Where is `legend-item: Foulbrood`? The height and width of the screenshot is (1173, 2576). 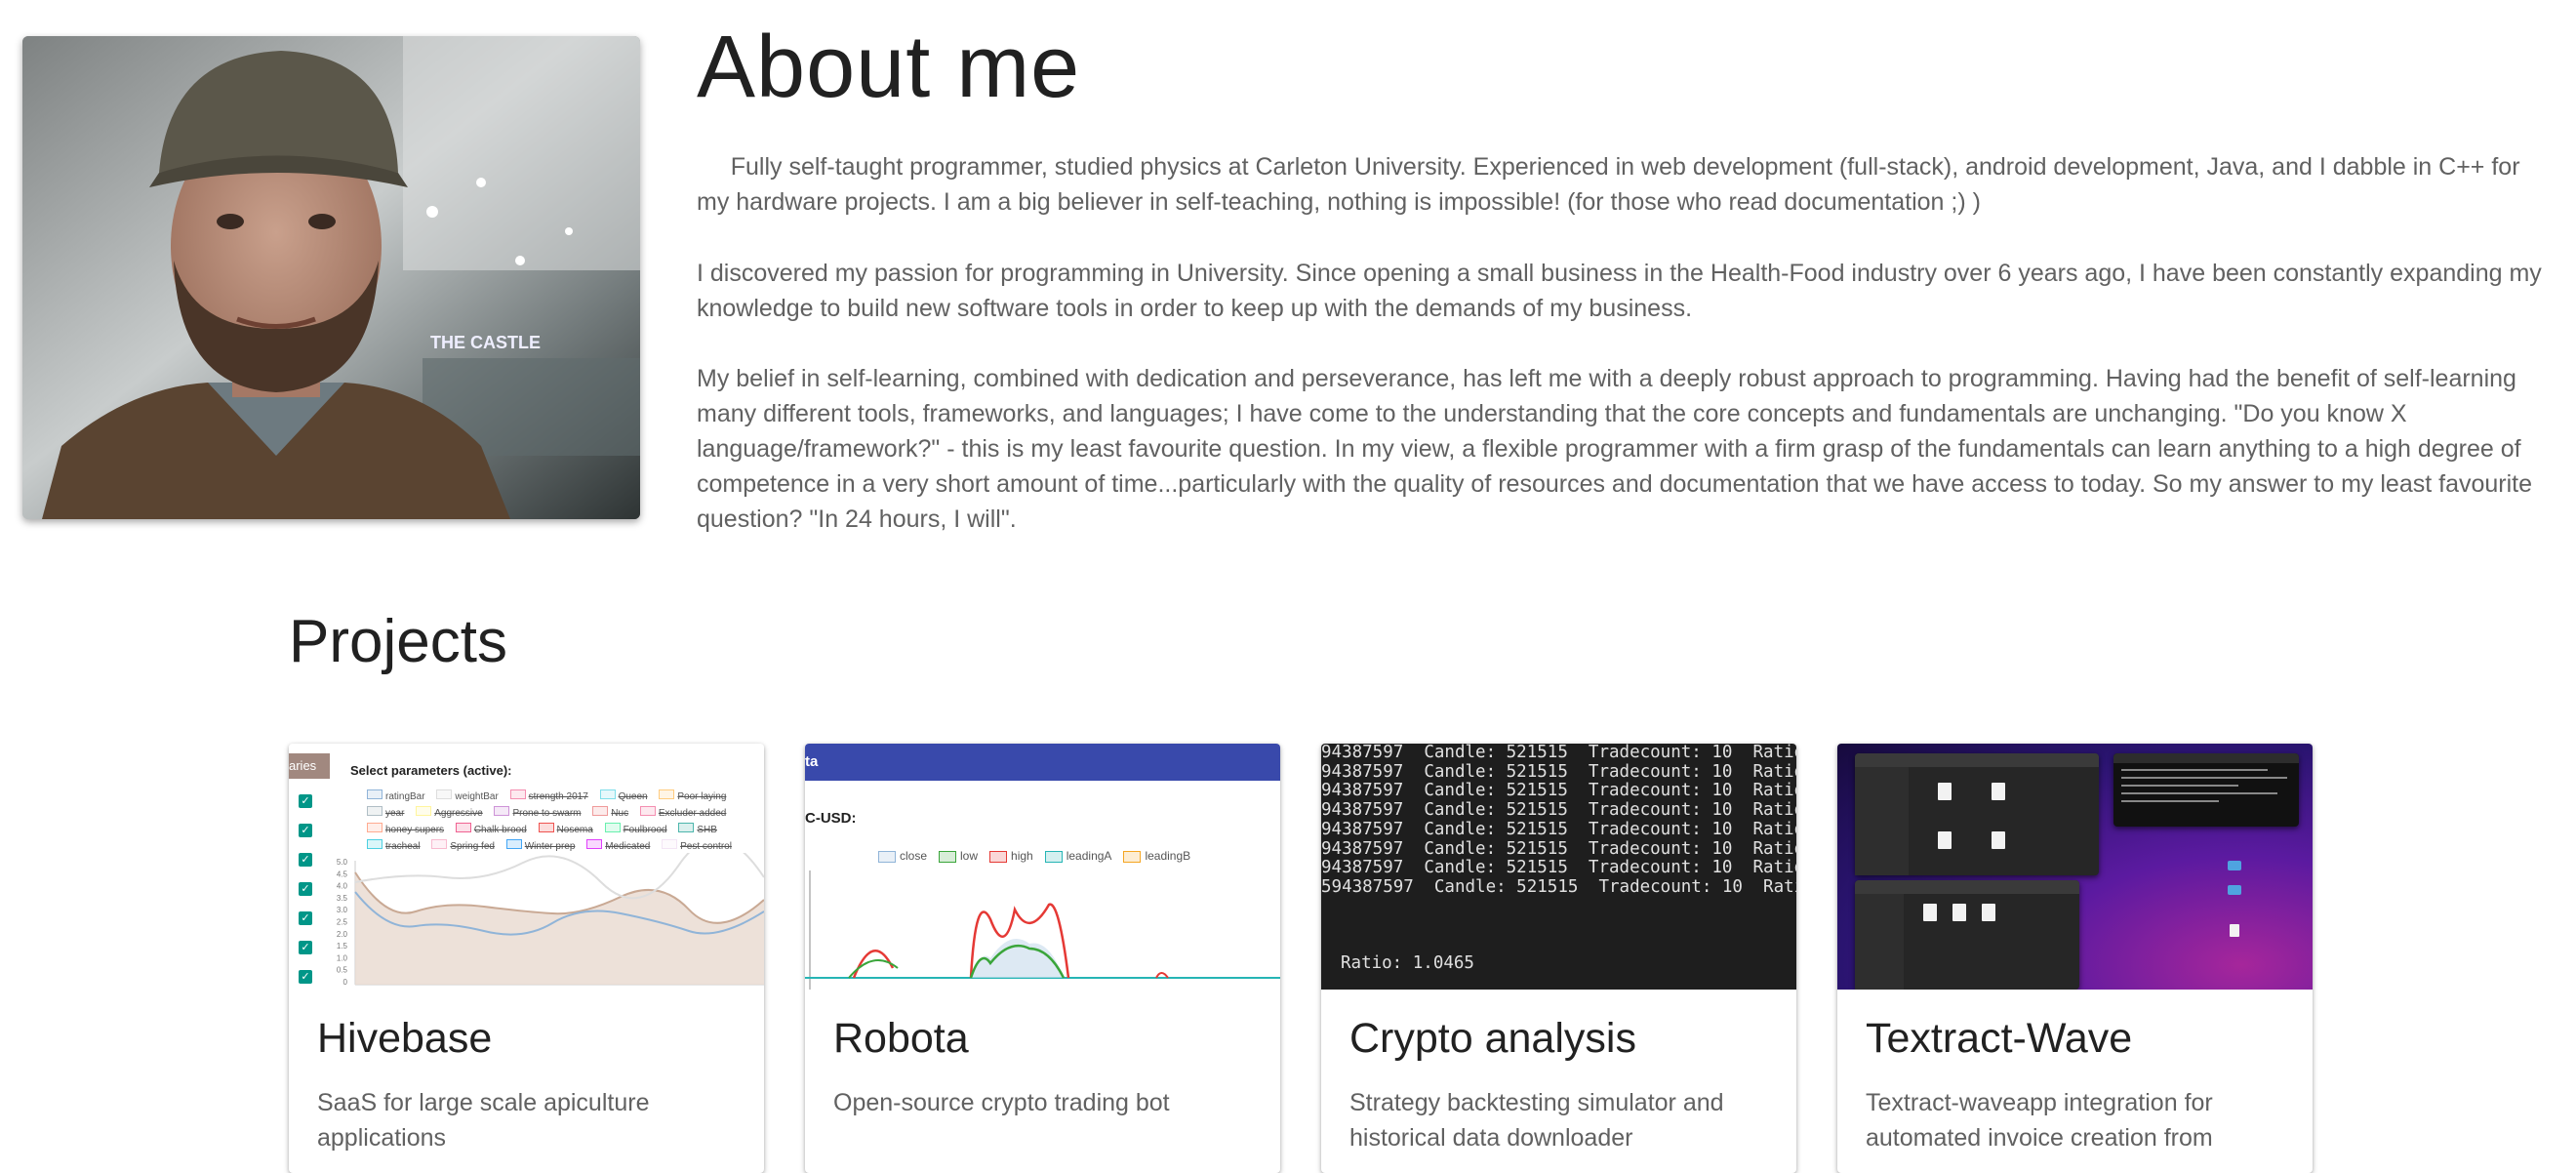 legend-item: Foulbrood is located at coordinates (635, 829).